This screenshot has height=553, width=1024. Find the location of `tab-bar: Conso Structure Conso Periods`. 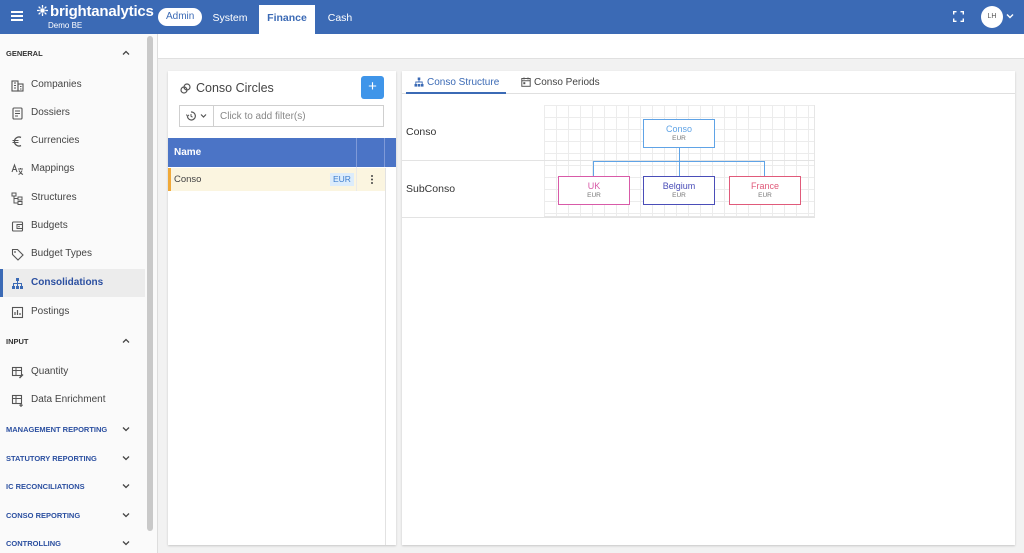

tab-bar: Conso Structure Conso Periods is located at coordinates (708, 82).